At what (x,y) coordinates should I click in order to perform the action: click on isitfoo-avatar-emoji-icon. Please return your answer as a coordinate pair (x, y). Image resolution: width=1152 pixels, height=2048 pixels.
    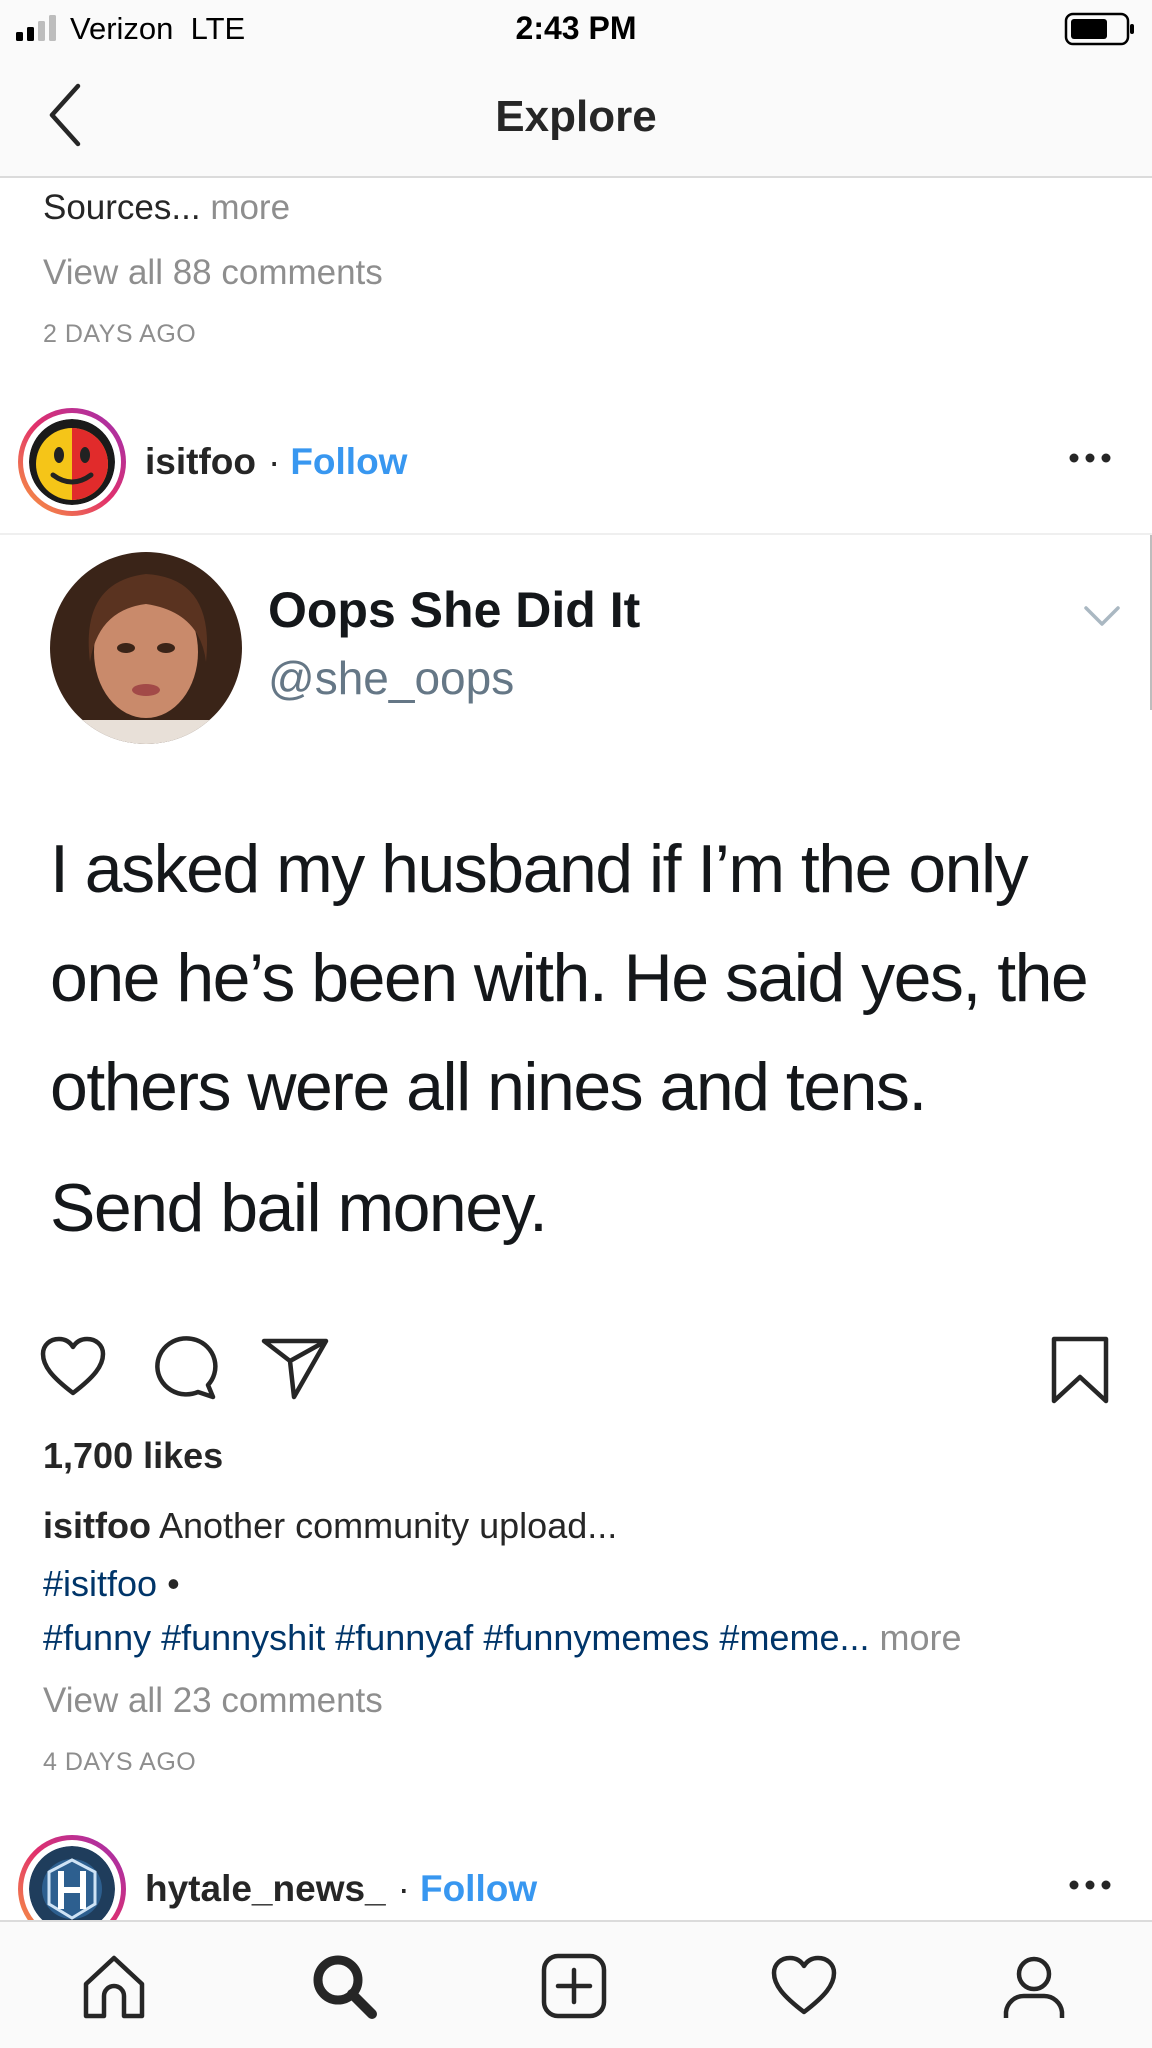
    Looking at the image, I should click on (72, 462).